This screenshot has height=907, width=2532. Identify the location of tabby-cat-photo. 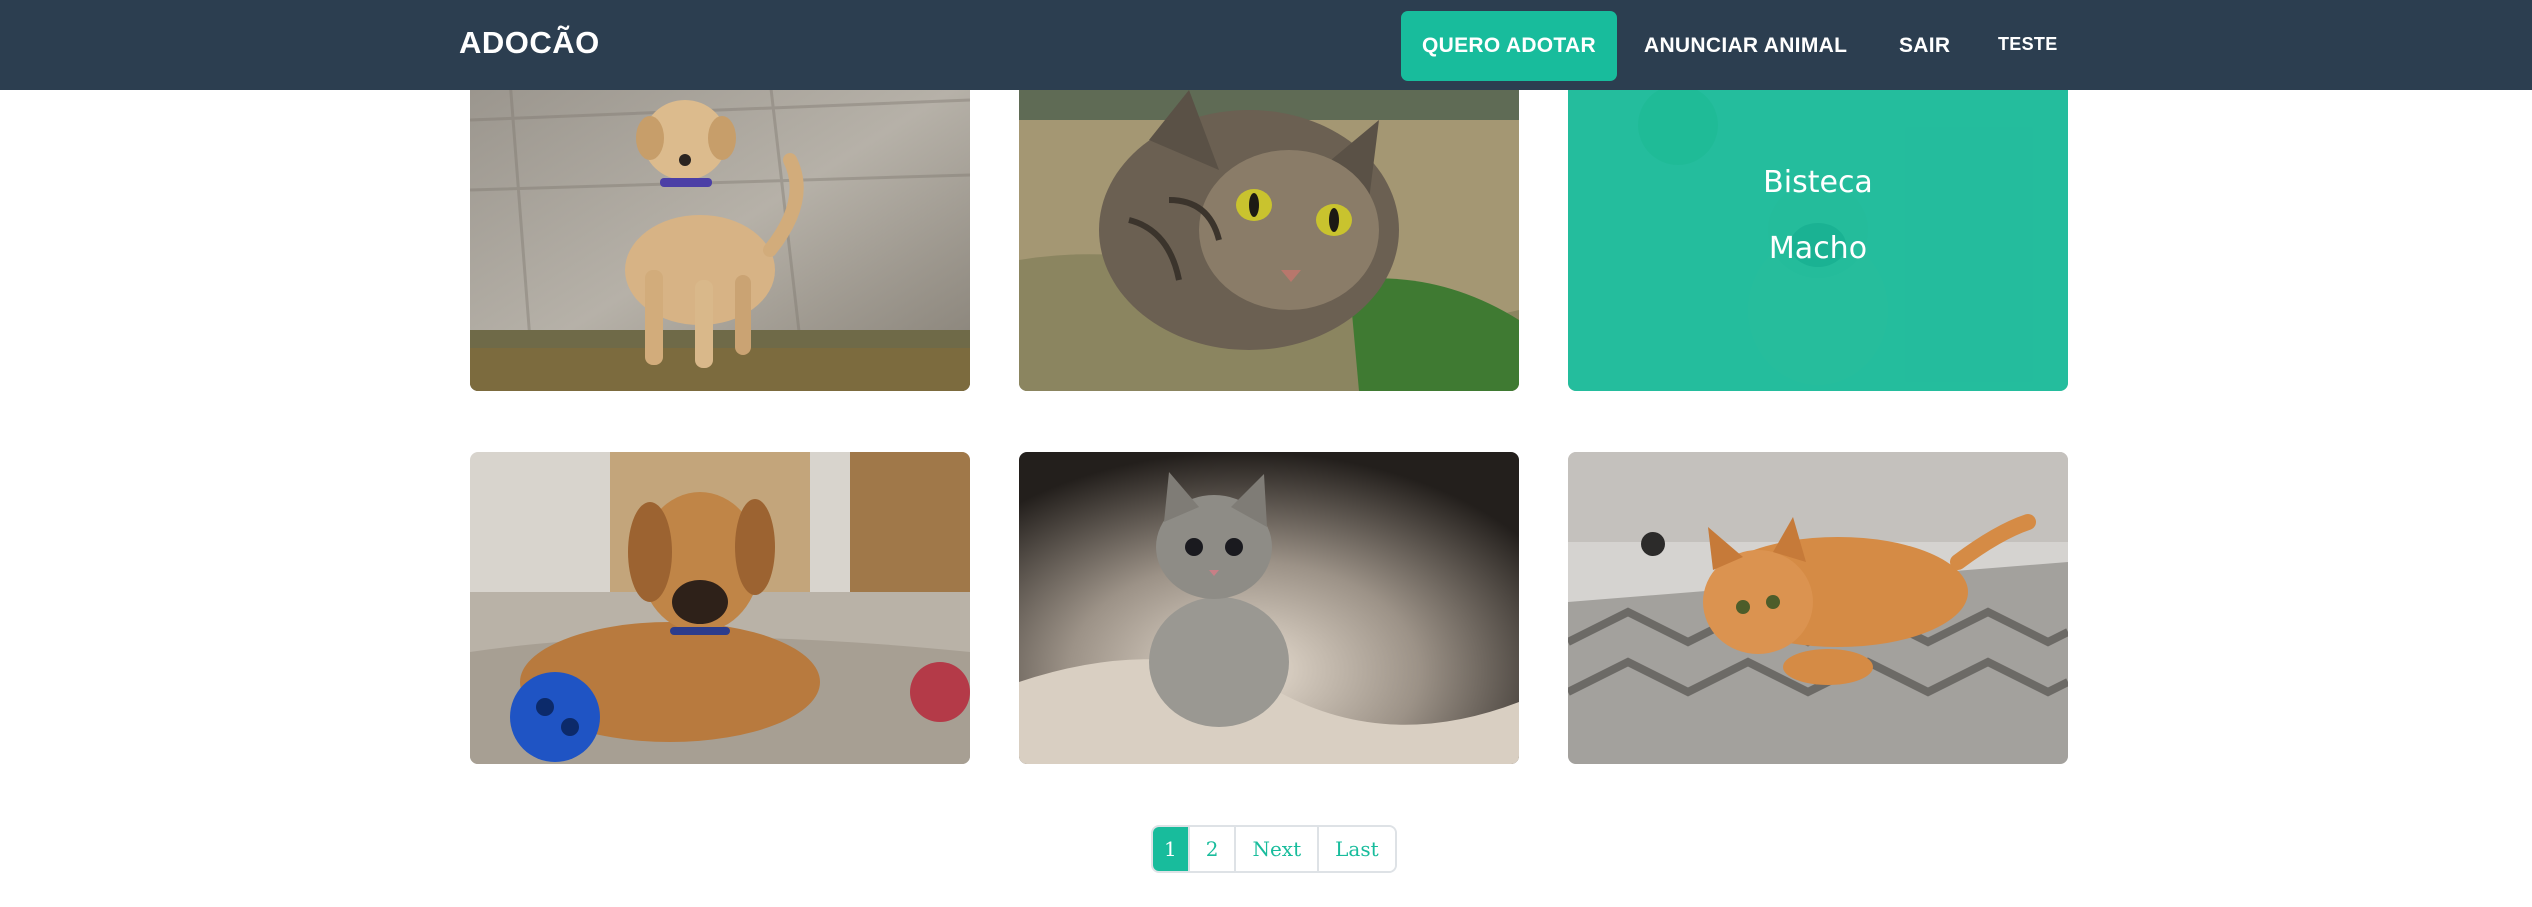
(1269, 235).